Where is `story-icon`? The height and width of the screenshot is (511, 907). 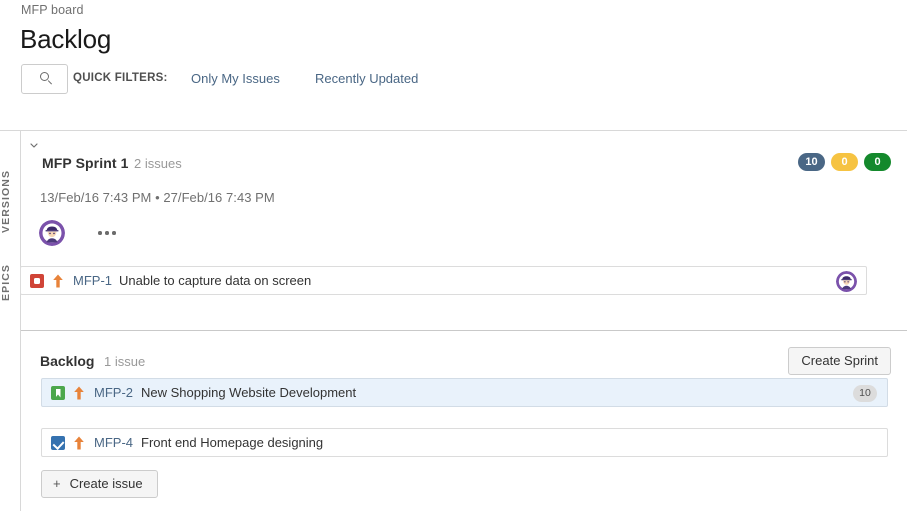
story-icon is located at coordinates (58, 393).